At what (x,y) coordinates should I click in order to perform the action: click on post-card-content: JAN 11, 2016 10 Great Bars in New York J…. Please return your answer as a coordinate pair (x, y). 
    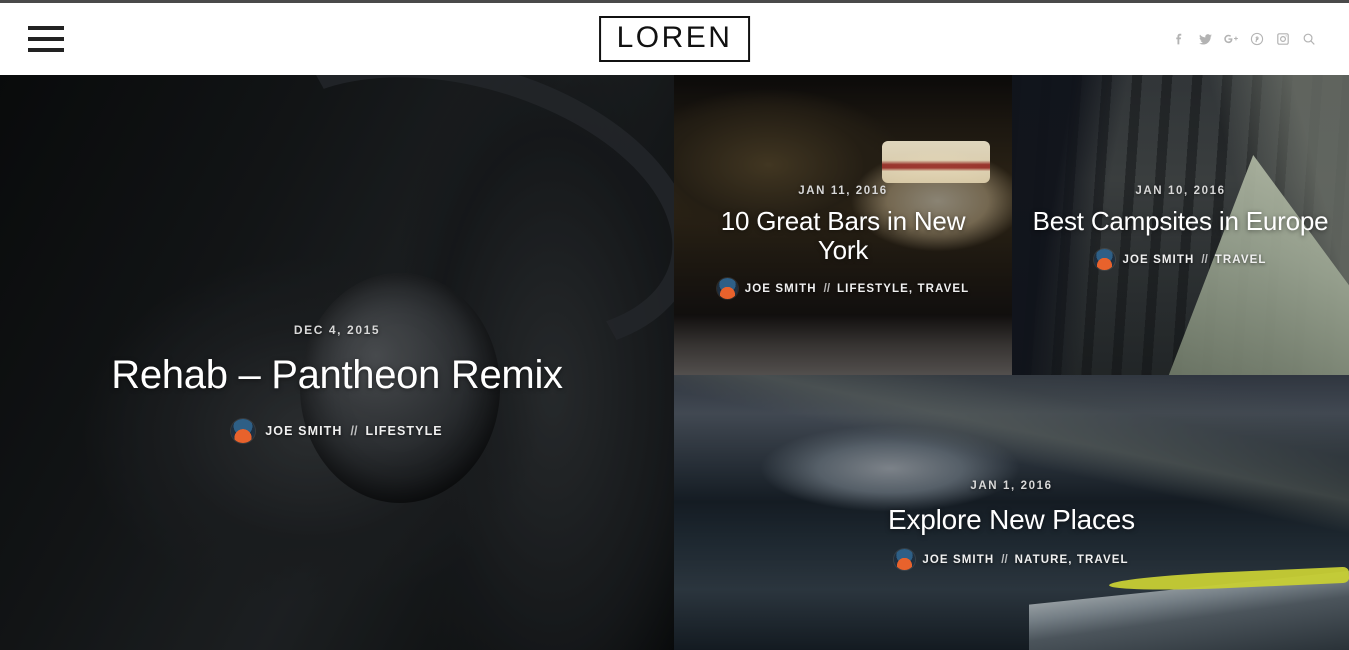
    Looking at the image, I should click on (843, 242).